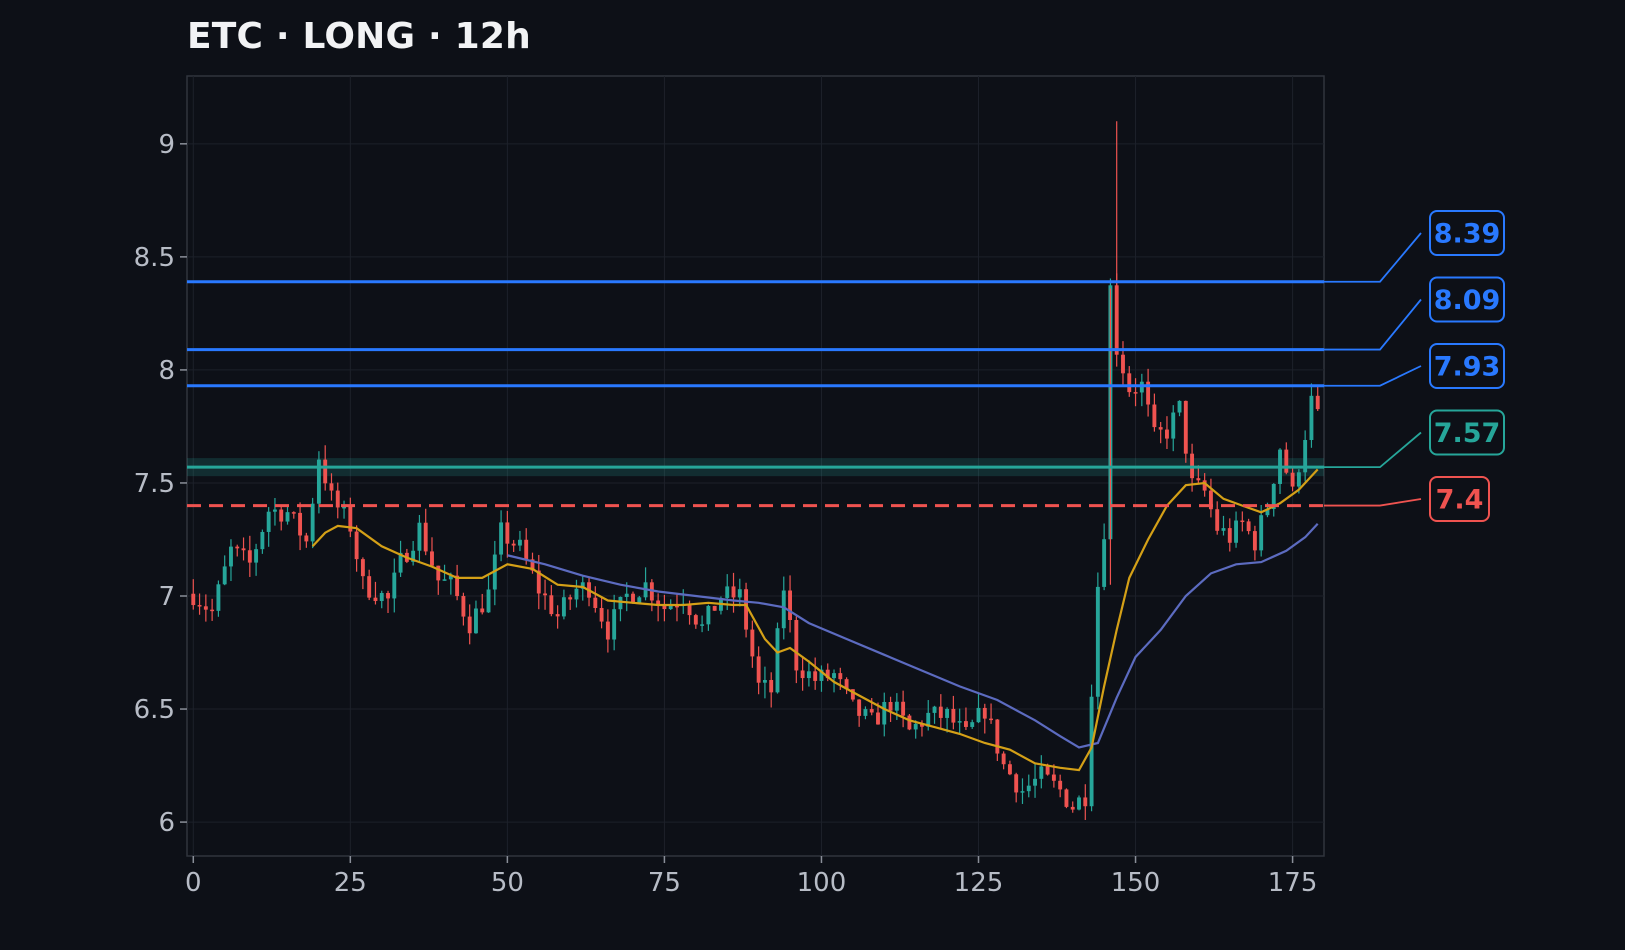 This screenshot has width=1625, height=950. I want to click on y-tick-label: 8.5, so click(154, 258).